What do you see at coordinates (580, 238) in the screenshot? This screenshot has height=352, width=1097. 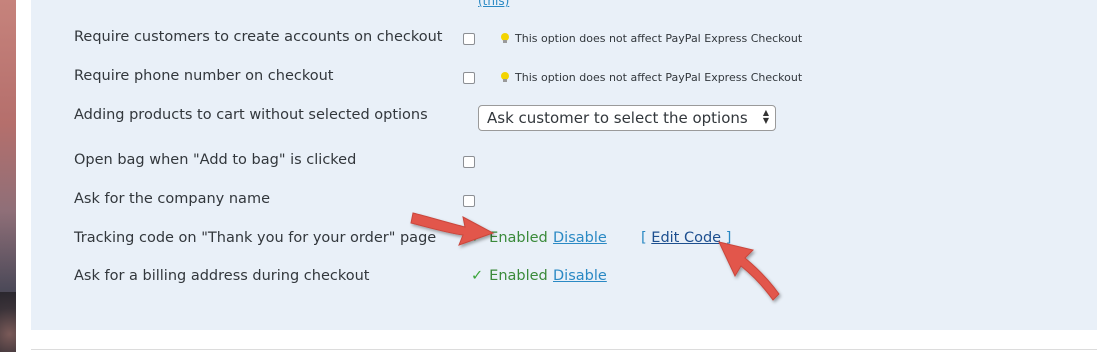 I see `tracking-code-disable-link: Disable` at bounding box center [580, 238].